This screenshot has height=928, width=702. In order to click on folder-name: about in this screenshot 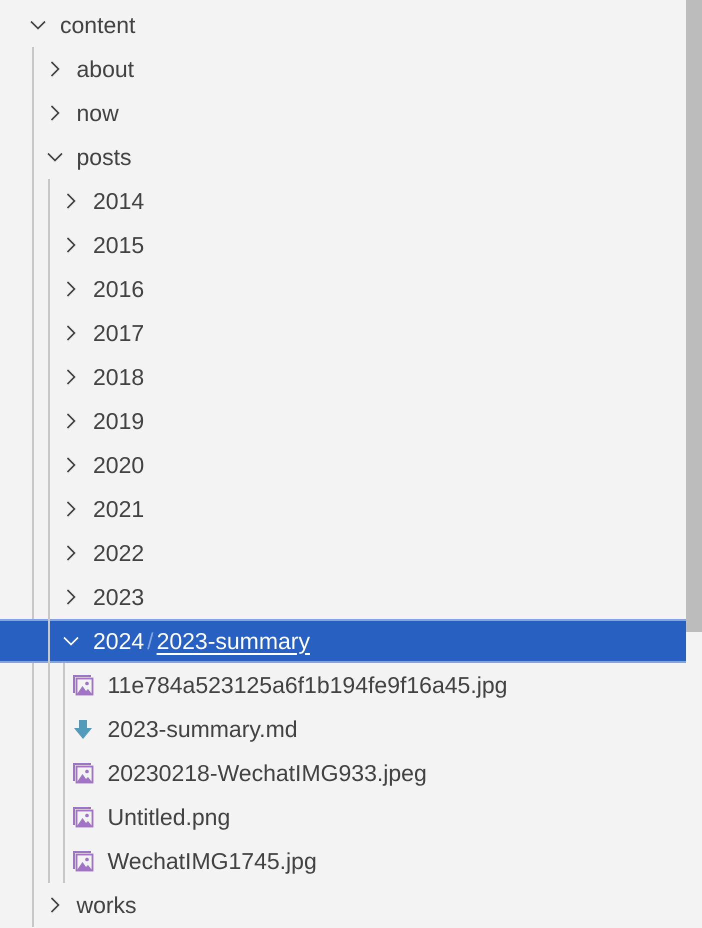, I will do `click(105, 69)`.